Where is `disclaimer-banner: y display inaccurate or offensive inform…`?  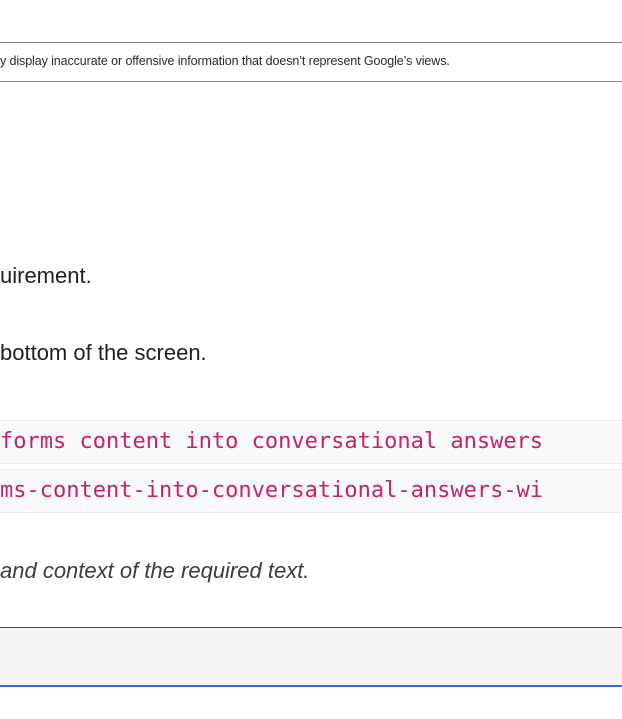
disclaimer-banner: y display inaccurate or offensive inform… is located at coordinates (311, 62).